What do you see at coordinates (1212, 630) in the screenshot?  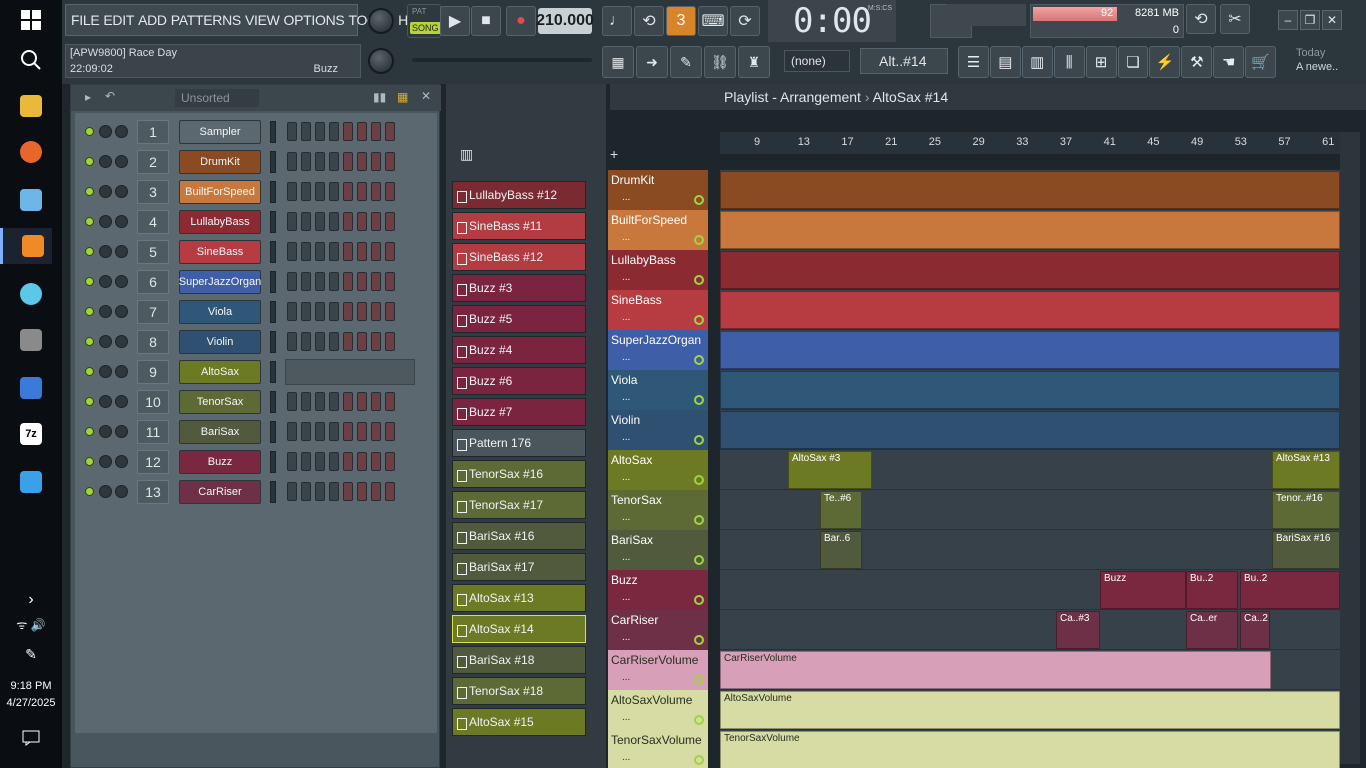 I see `pattern-clip: Ca..er` at bounding box center [1212, 630].